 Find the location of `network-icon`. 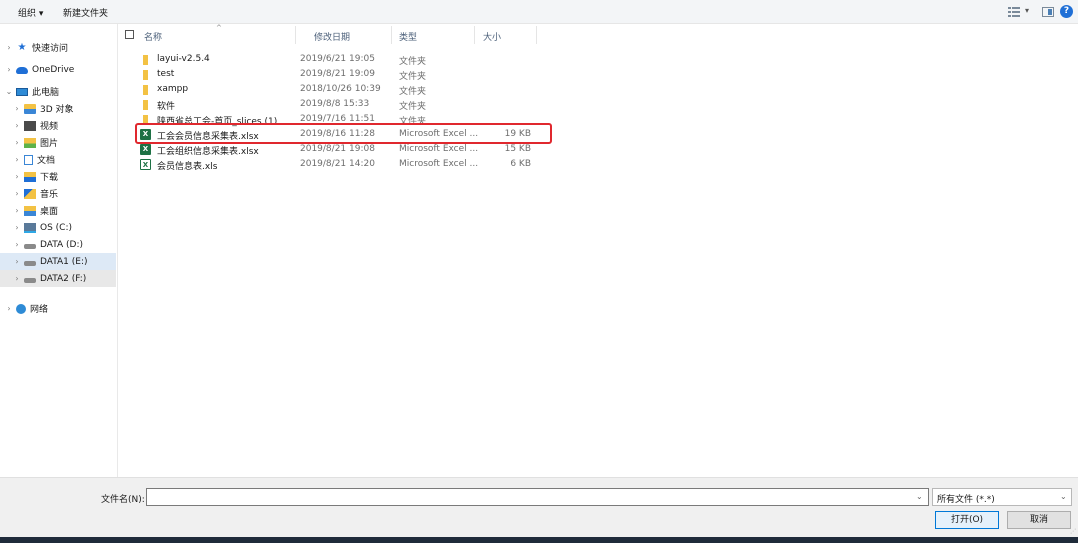

network-icon is located at coordinates (21, 308).